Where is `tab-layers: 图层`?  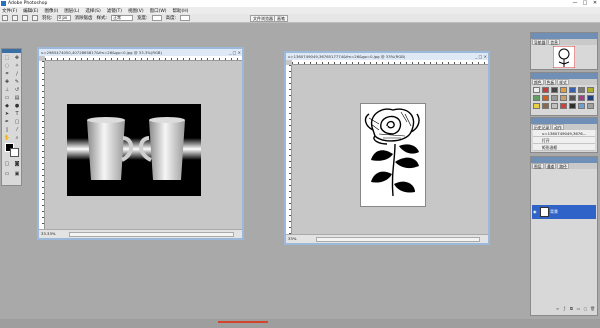 tab-layers: 图层 is located at coordinates (538, 166).